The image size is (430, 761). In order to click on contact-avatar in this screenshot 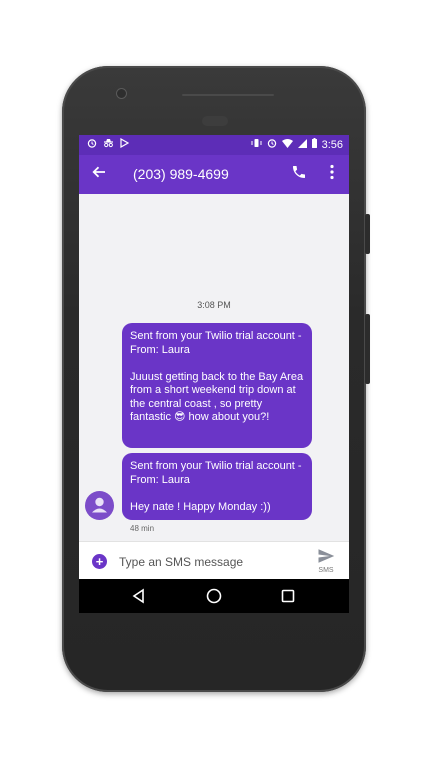, I will do `click(99, 505)`.